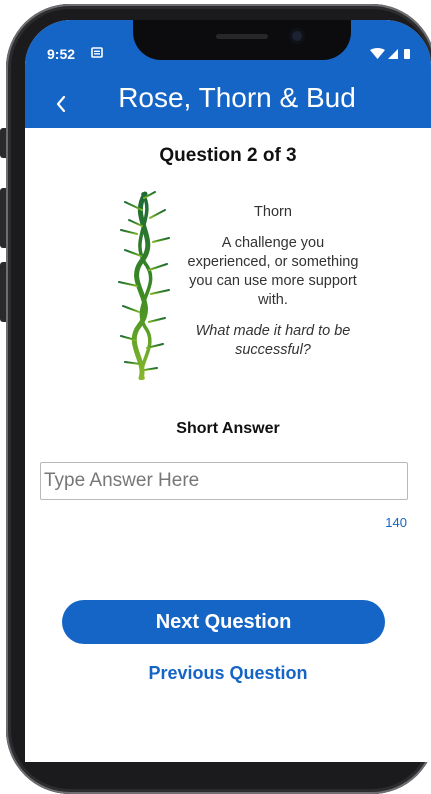 The width and height of the screenshot is (431, 794). I want to click on app-bar: 9:52 Rose, Thorn & Bud, so click(228, 74).